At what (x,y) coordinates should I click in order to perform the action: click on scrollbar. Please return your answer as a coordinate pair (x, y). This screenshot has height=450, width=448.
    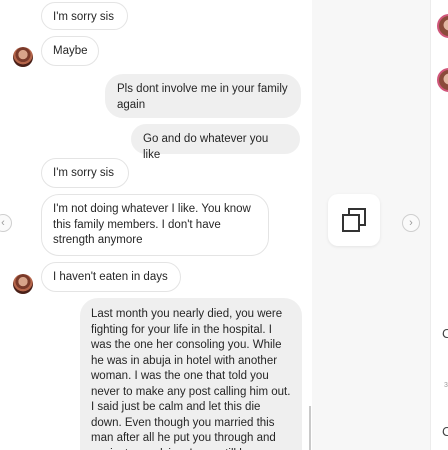
    Looking at the image, I should click on (310, 428).